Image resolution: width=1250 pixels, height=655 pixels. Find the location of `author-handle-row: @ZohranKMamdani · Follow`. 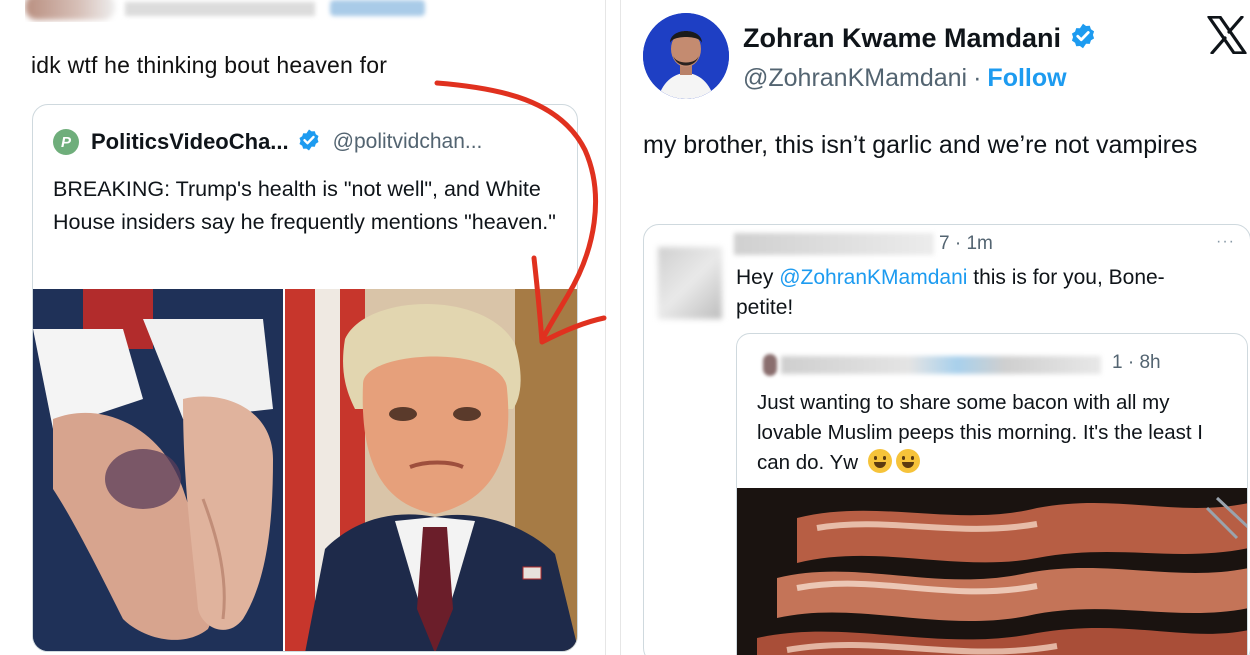

author-handle-row: @ZohranKMamdani · Follow is located at coordinates (905, 78).